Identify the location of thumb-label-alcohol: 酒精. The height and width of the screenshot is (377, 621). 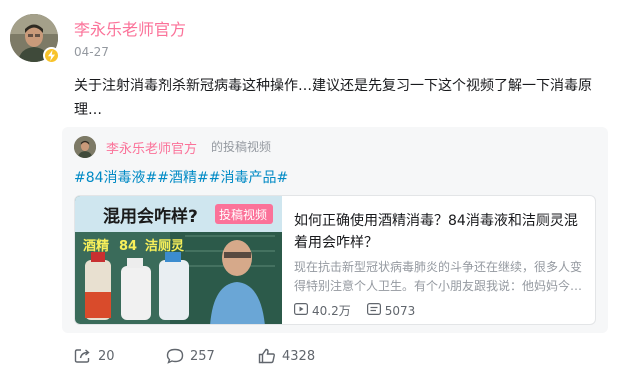
(96, 246).